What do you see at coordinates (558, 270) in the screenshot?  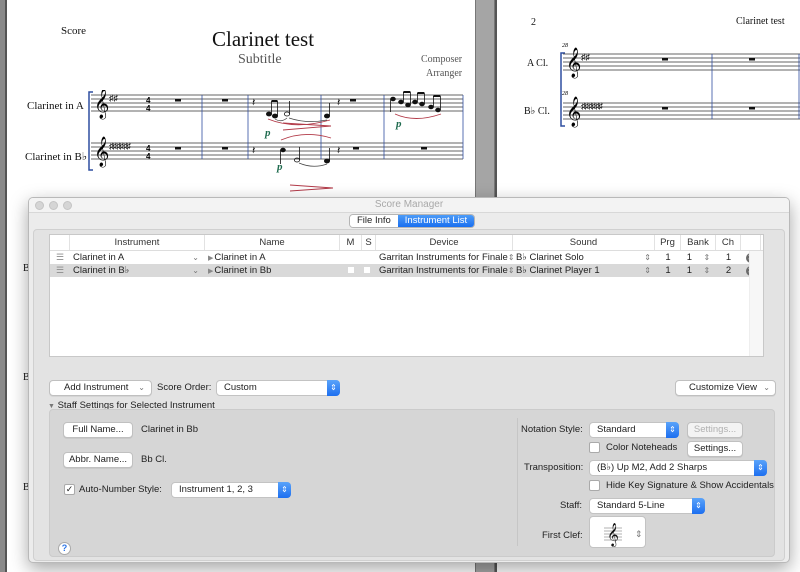 I see `sound-value: B♭ Clarinet Player 1` at bounding box center [558, 270].